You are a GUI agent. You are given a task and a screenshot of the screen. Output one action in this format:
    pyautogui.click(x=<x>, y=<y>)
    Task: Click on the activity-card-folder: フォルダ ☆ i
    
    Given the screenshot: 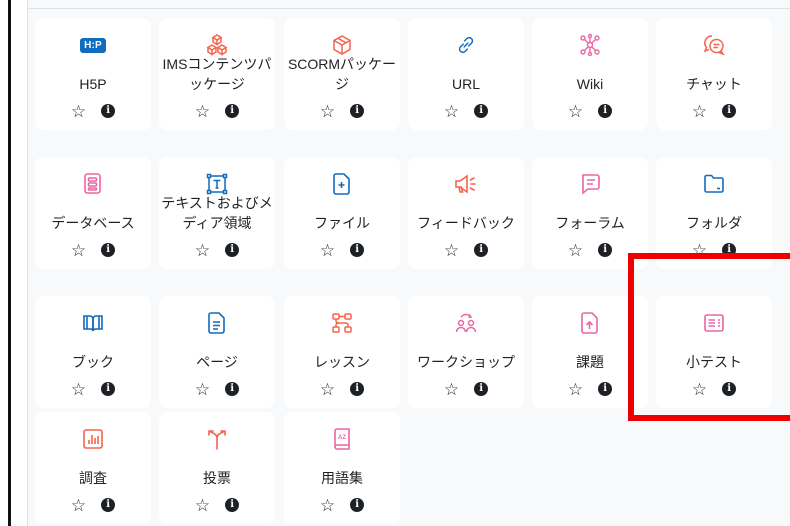 What is the action you would take?
    pyautogui.click(x=714, y=213)
    